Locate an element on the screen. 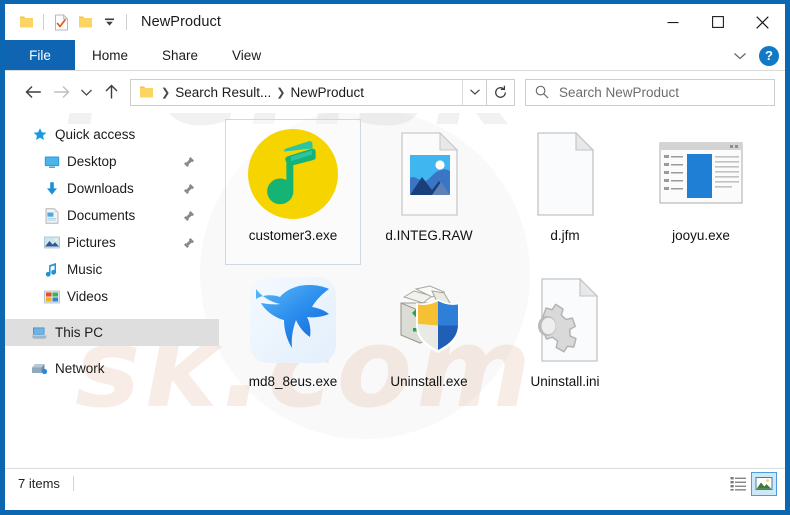 The image size is (790, 515). file-name: d.INTEG.RAW is located at coordinates (429, 235).